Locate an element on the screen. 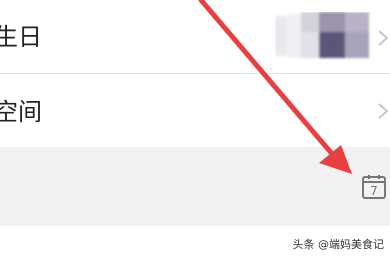 This screenshot has height=260, width=390. watermark: 头条 @端妈美食记 is located at coordinates (338, 244).